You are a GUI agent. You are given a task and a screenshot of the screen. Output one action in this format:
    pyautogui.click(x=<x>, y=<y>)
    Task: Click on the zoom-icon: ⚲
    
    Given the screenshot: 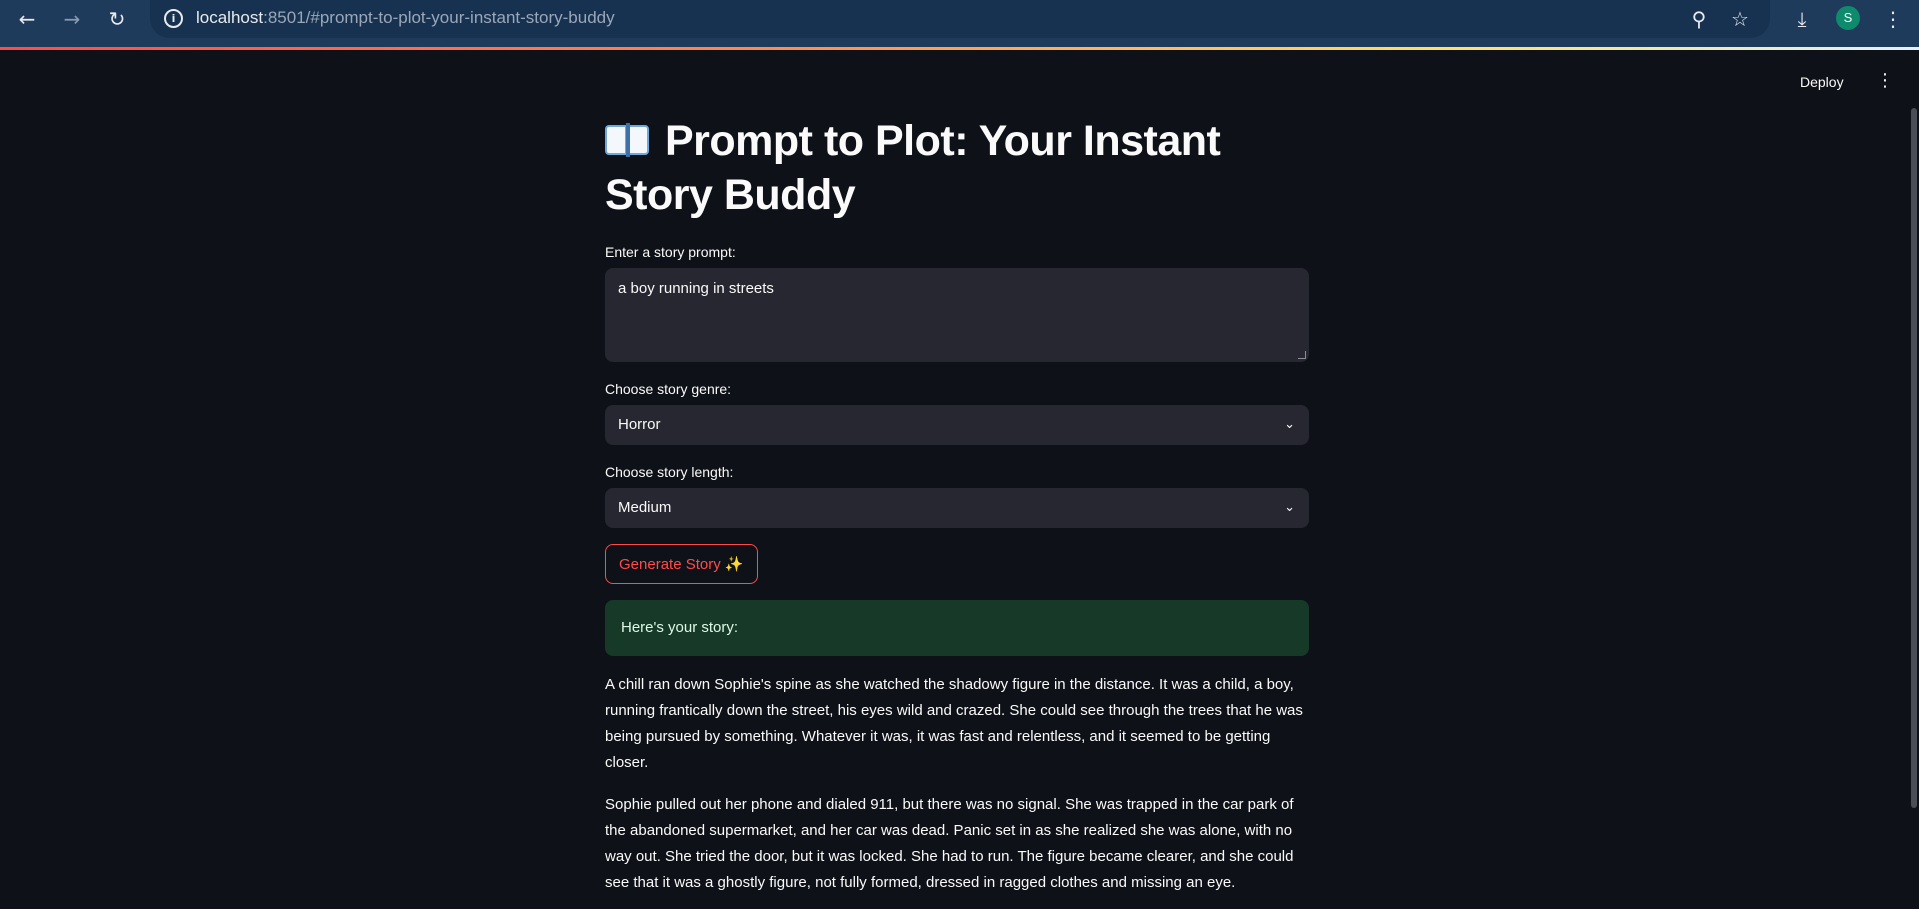 What is the action you would take?
    pyautogui.click(x=1699, y=19)
    